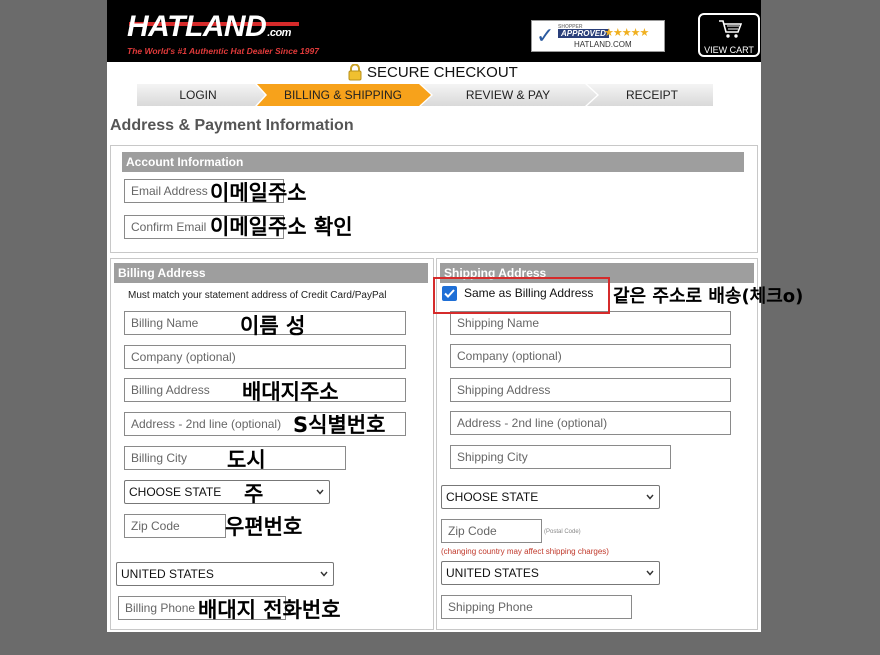  What do you see at coordinates (271, 273) in the screenshot?
I see `billing-title: Billing Address` at bounding box center [271, 273].